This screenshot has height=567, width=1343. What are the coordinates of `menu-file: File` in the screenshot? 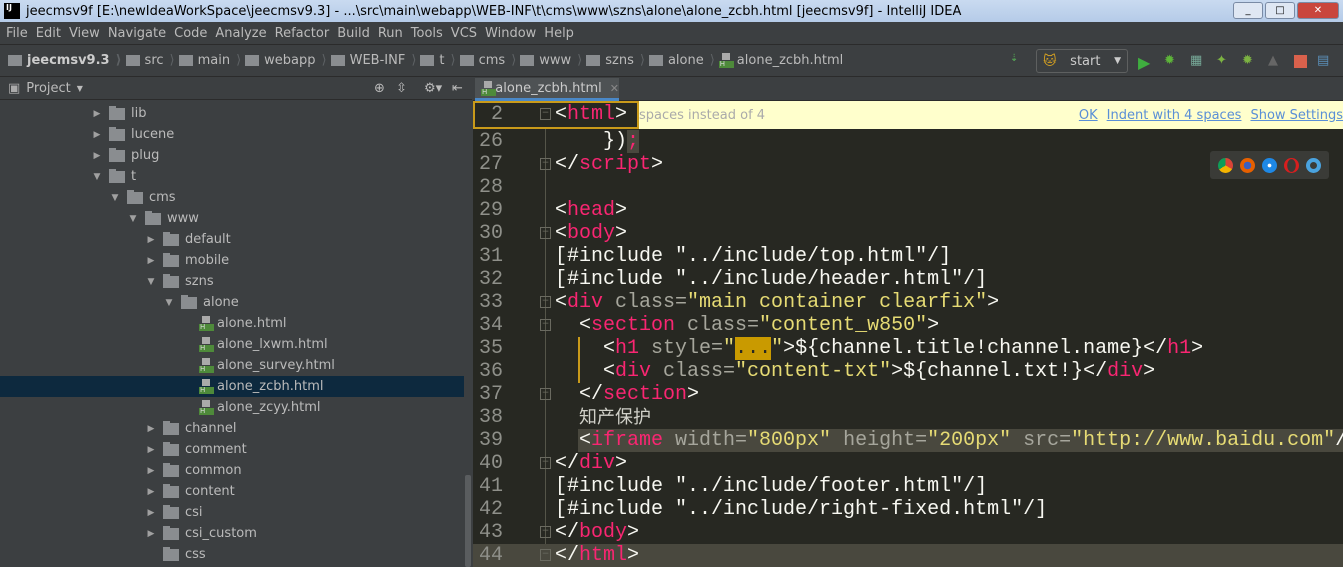 It's located at (17, 33).